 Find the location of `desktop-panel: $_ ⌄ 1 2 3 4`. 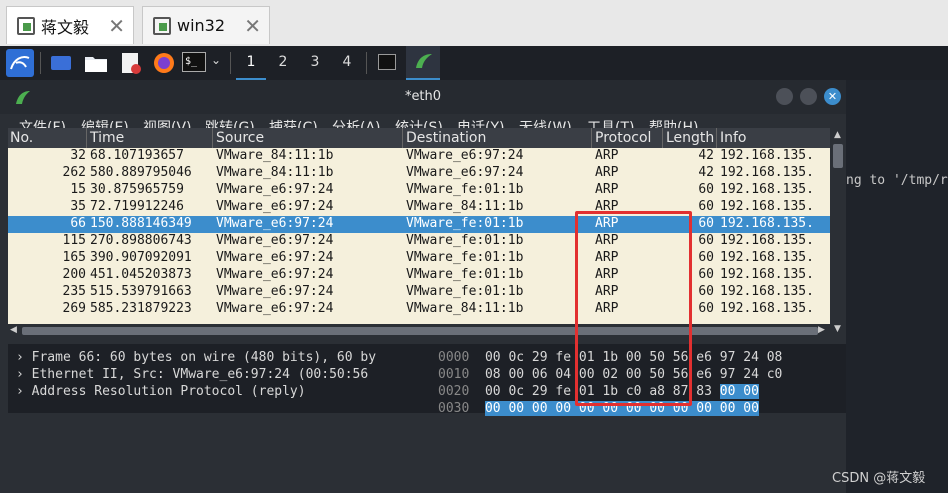

desktop-panel: $_ ⌄ 1 2 3 4 is located at coordinates (474, 63).